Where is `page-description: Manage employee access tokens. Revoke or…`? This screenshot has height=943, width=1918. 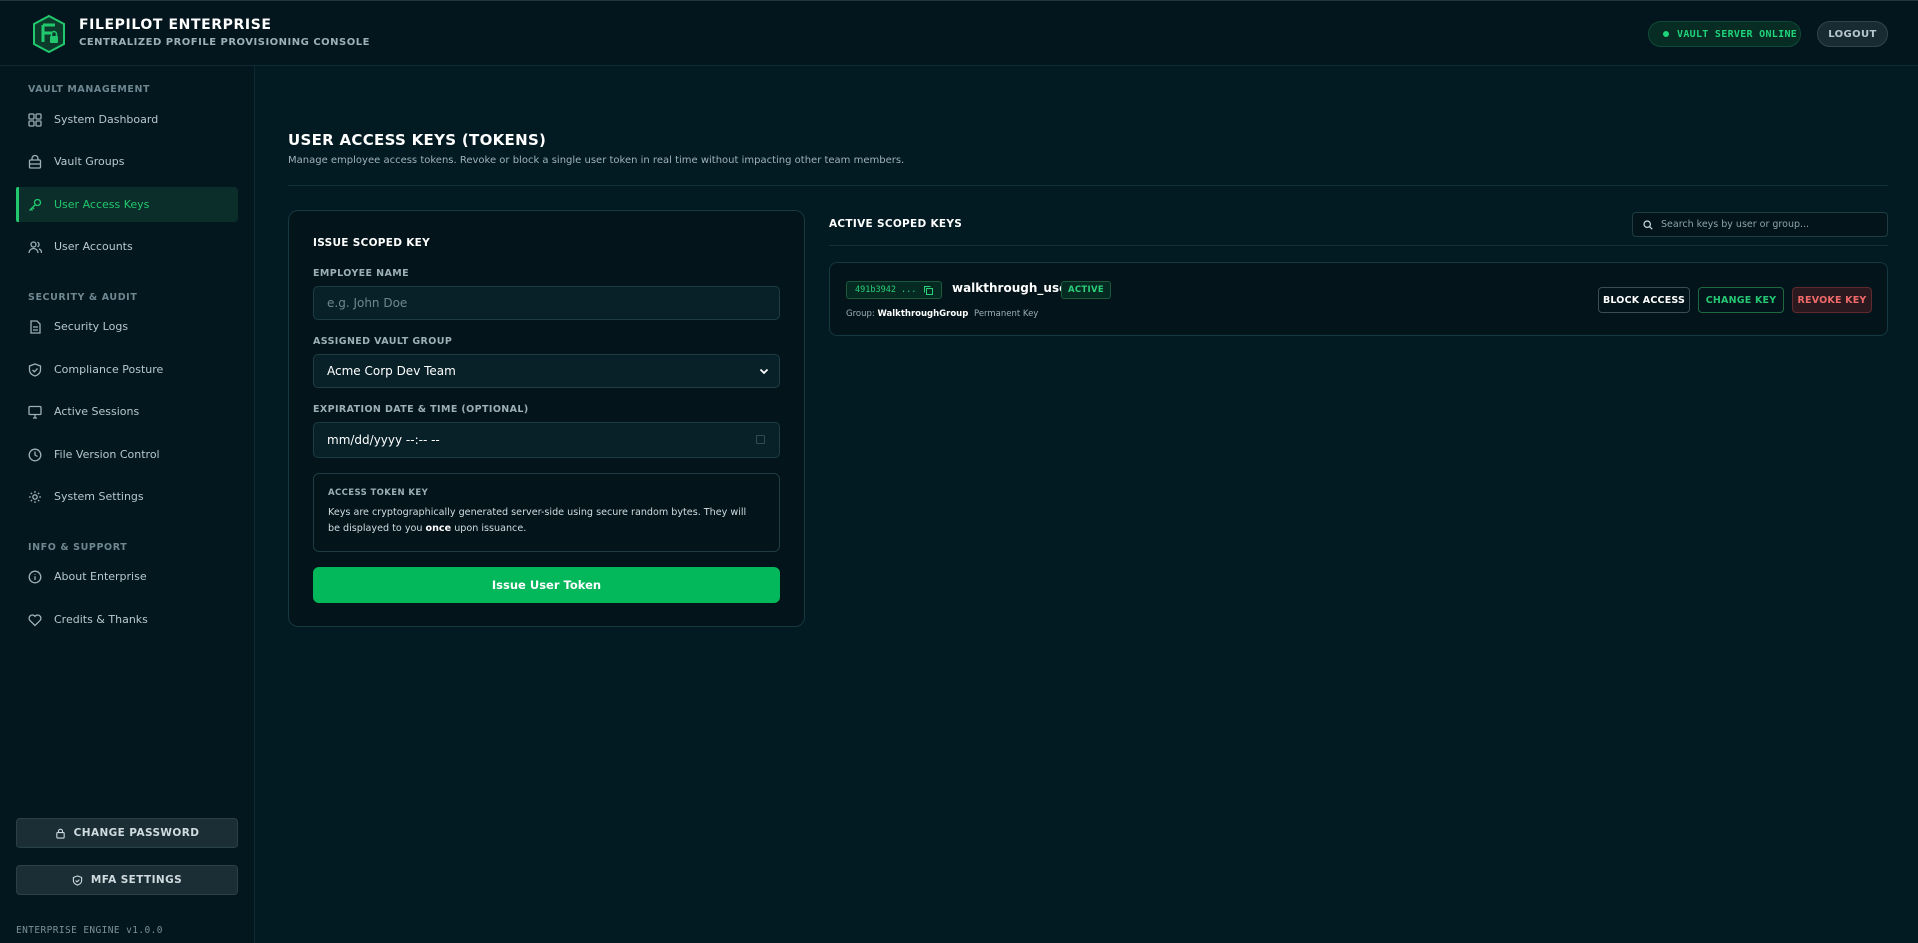
page-description: Manage employee access tokens. Revoke or… is located at coordinates (596, 160).